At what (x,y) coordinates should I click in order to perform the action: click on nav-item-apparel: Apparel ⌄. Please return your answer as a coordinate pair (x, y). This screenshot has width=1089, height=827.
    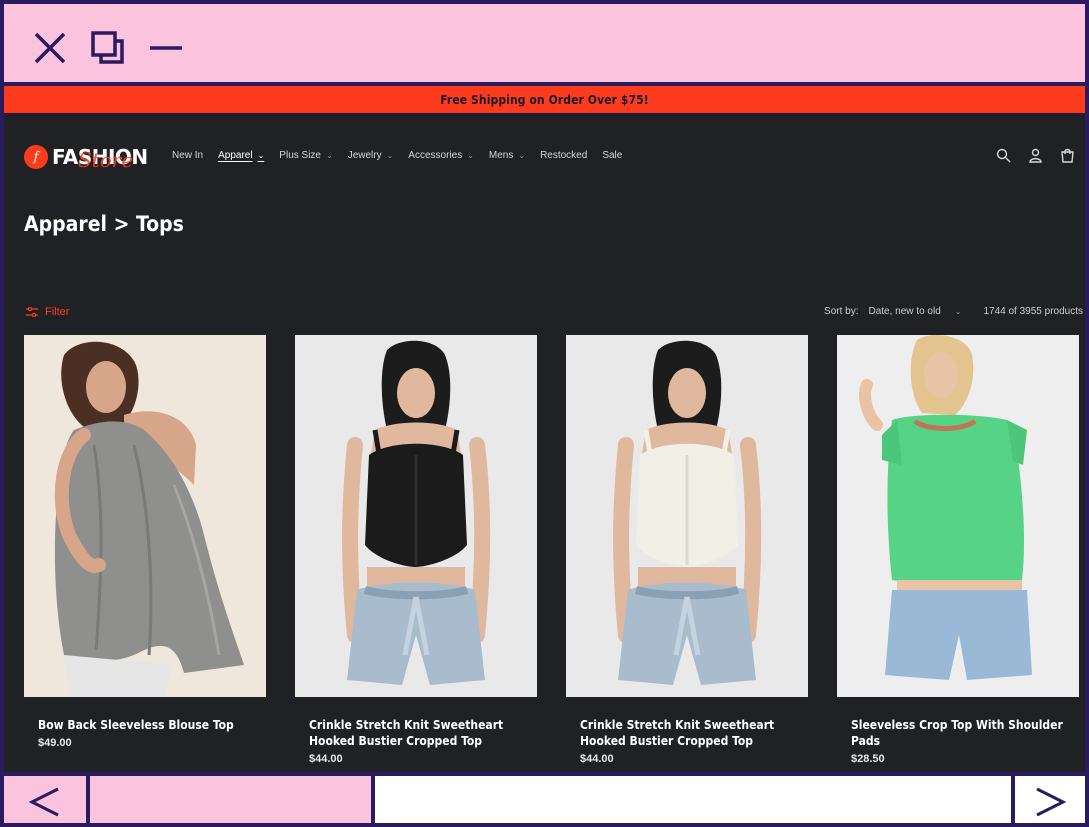
    Looking at the image, I should click on (241, 155).